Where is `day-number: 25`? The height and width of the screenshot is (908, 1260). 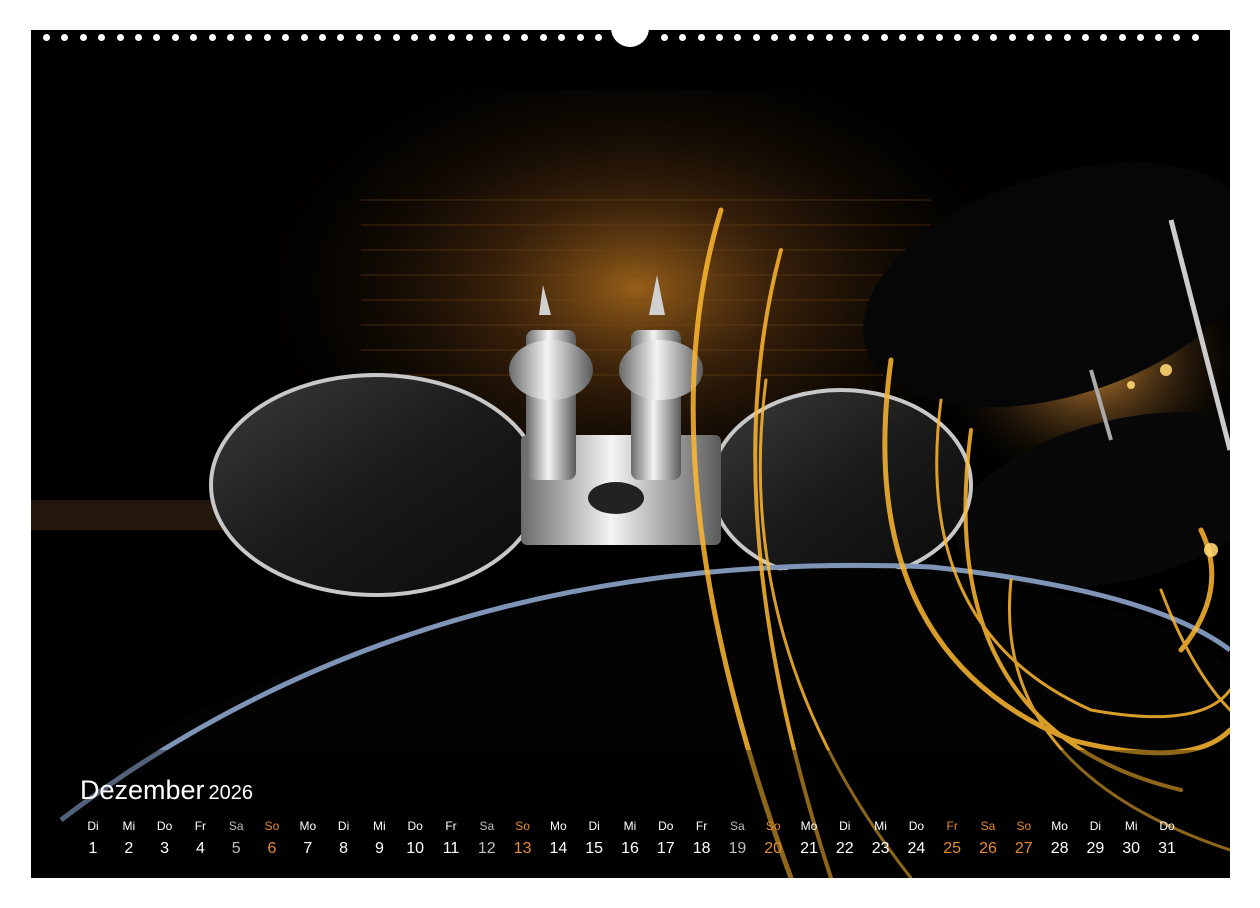
day-number: 25 is located at coordinates (952, 848).